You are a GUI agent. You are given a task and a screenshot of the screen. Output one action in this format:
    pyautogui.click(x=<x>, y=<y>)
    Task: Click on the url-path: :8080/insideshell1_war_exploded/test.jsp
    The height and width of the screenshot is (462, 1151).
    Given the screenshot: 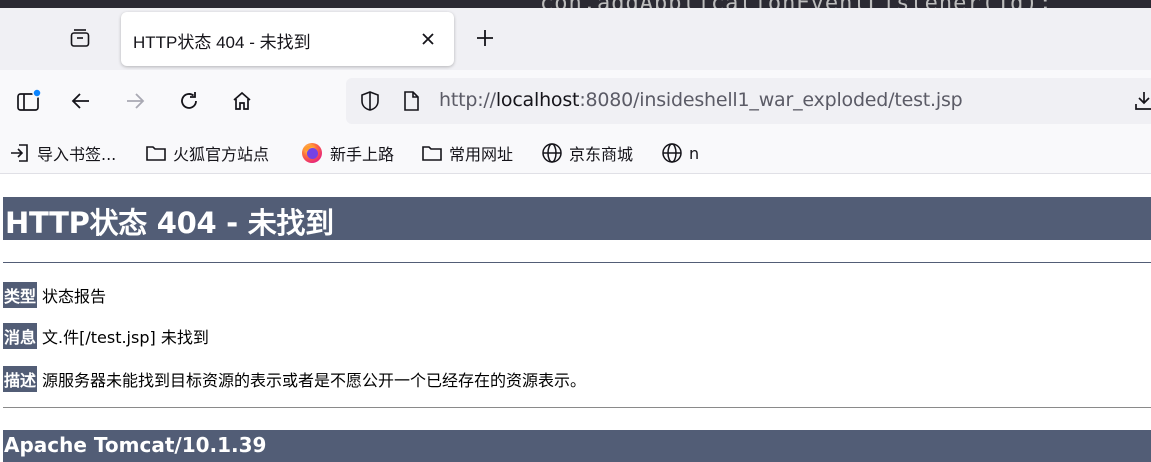 What is the action you would take?
    pyautogui.click(x=771, y=100)
    